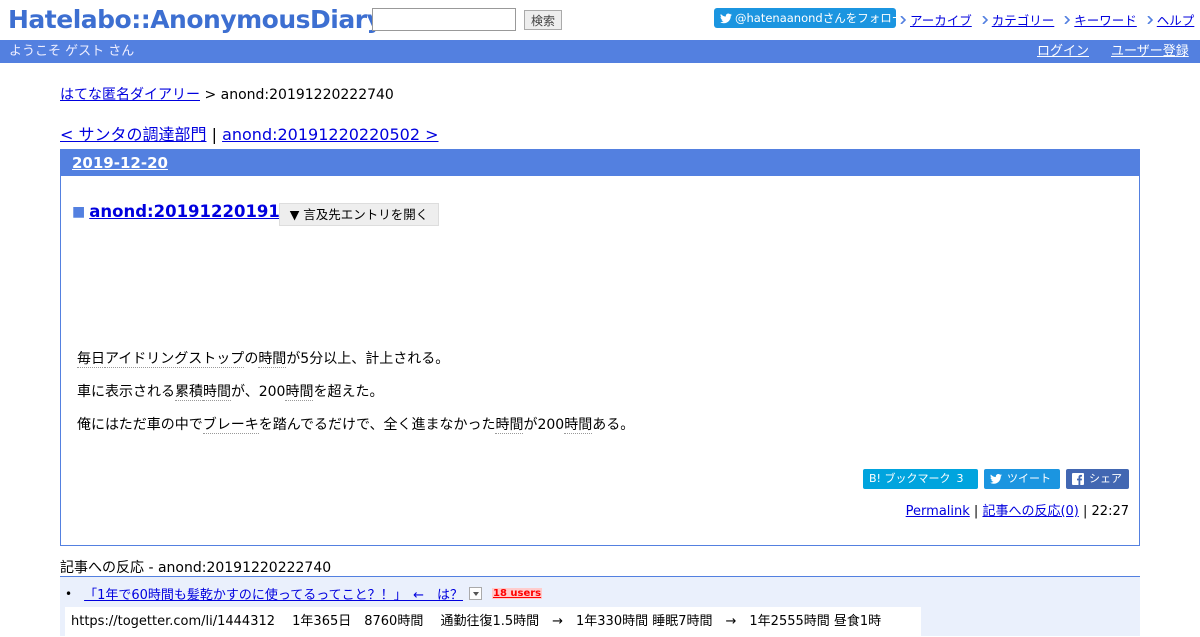  What do you see at coordinates (230, 425) in the screenshot?
I see `keyword-link: ブレーキ` at bounding box center [230, 425].